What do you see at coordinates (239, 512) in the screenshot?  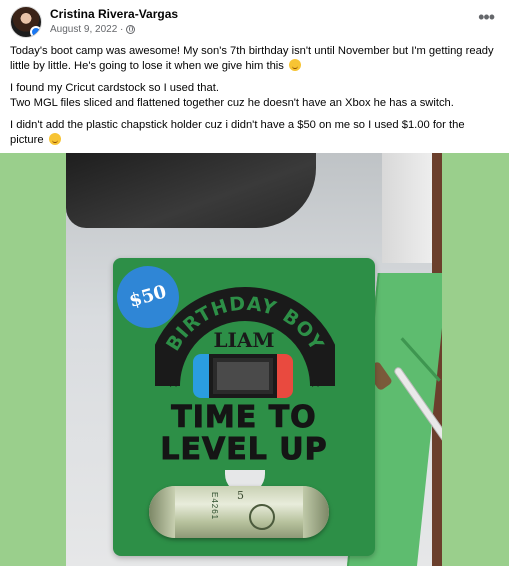 I see `rolled-dollar-bill: 5 E4261` at bounding box center [239, 512].